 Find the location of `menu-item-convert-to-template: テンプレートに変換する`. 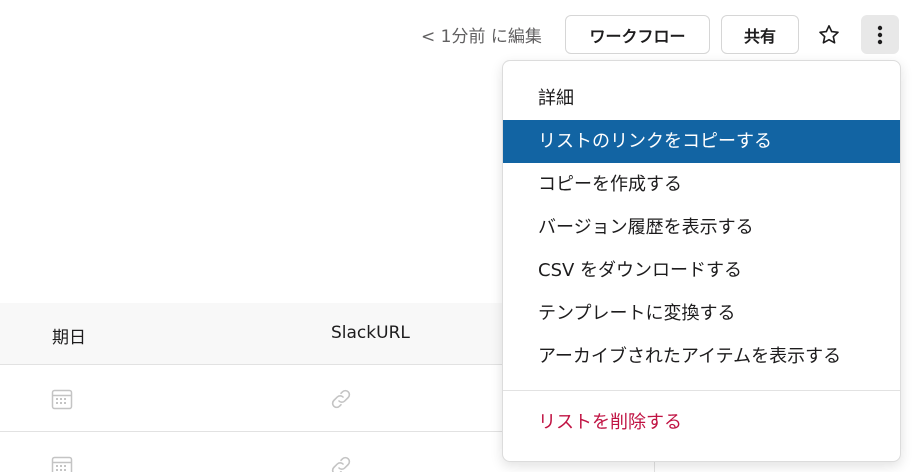

menu-item-convert-to-template: テンプレートに変換する is located at coordinates (701, 313).